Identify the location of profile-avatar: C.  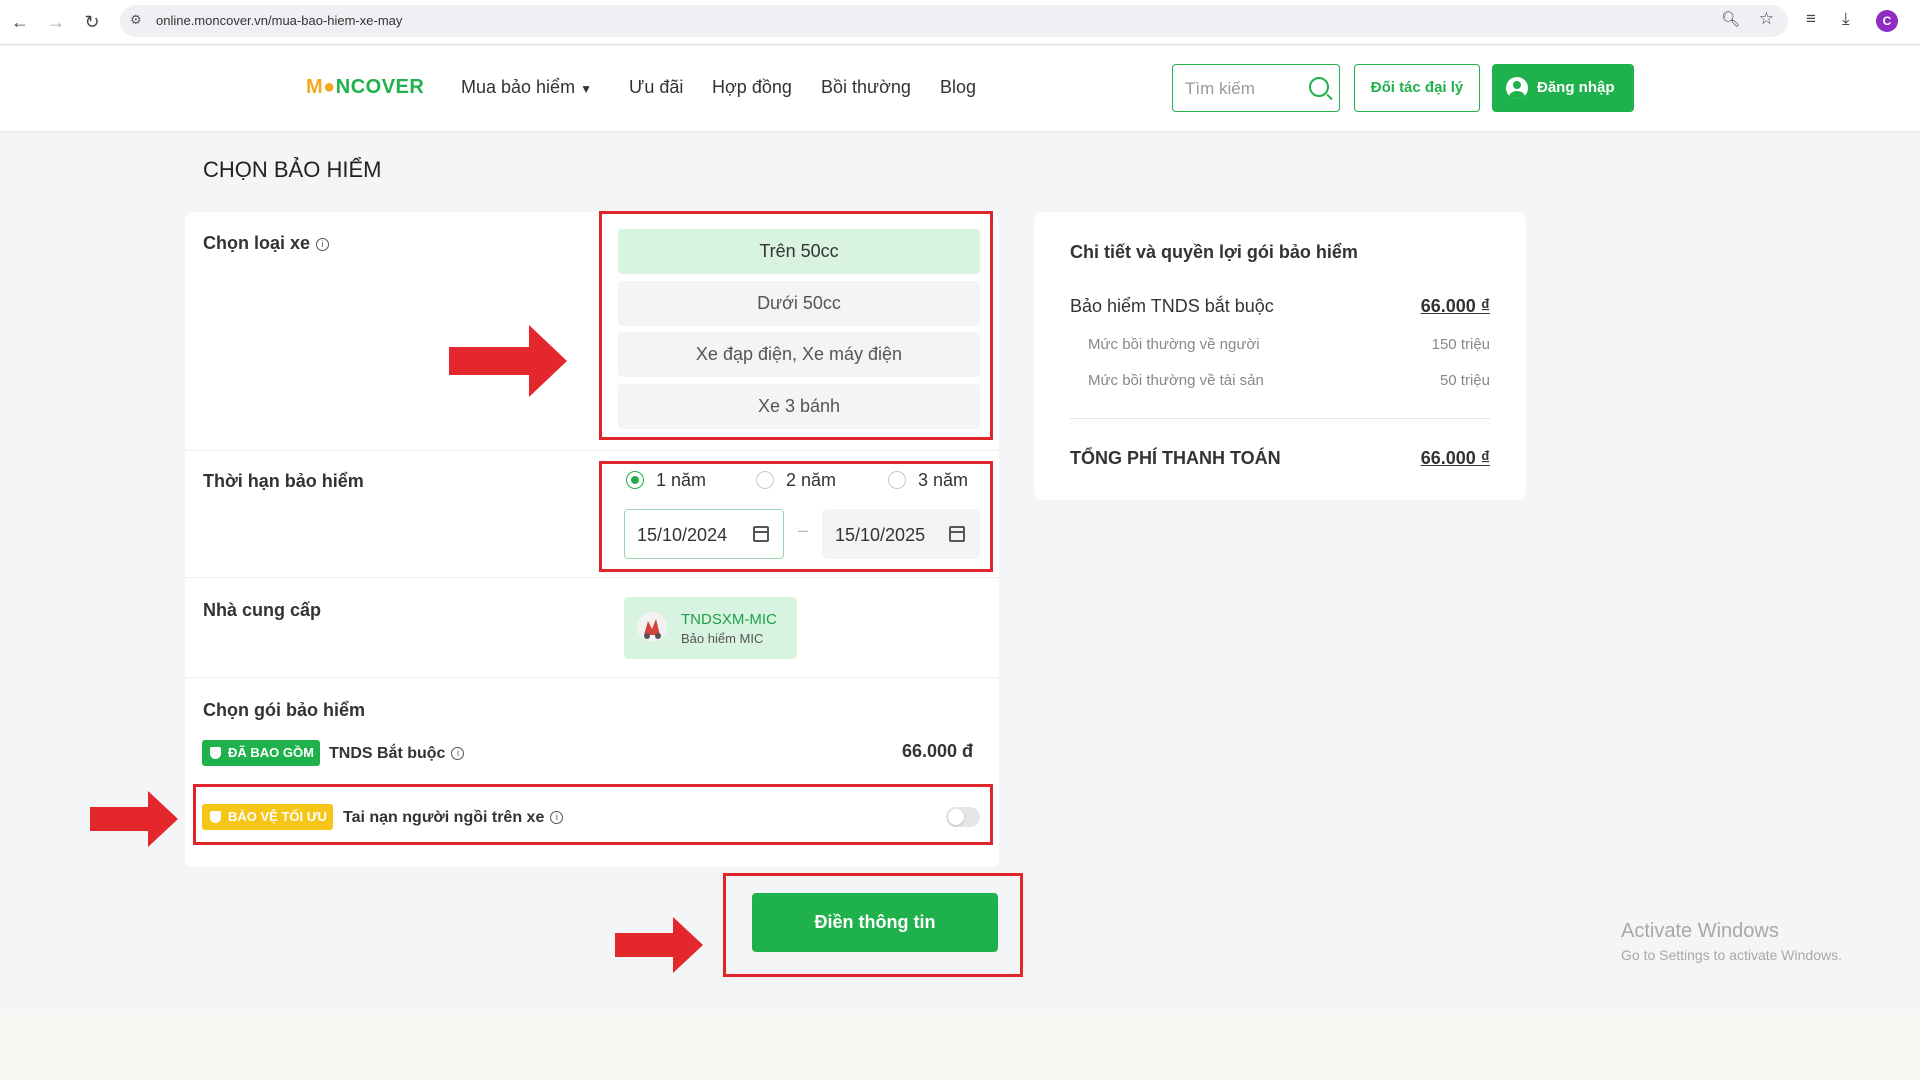
(1887, 21).